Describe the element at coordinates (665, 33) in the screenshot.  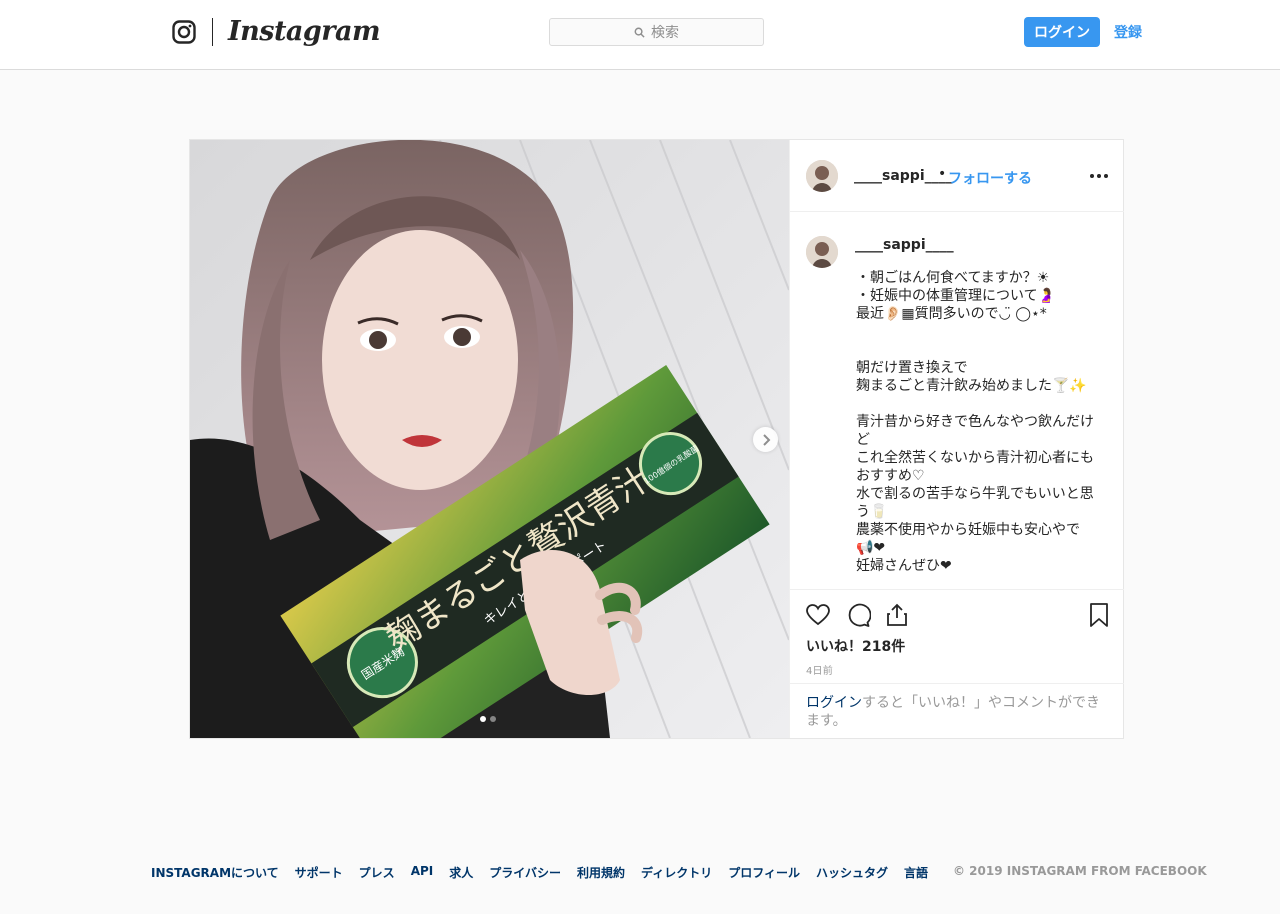
I see `search-placeholder: 検索` at that location.